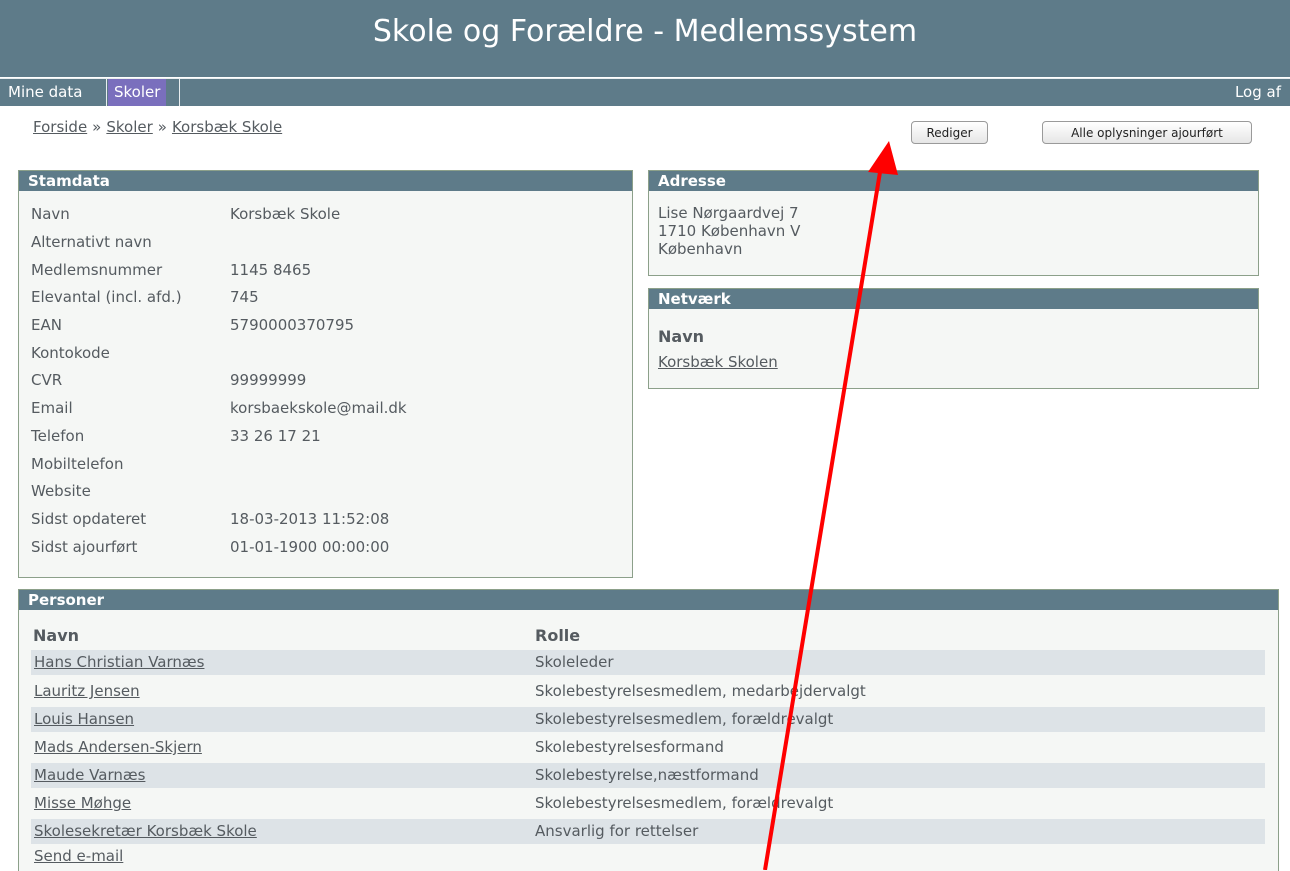  I want to click on person-link: Louis Hansen, so click(84, 719).